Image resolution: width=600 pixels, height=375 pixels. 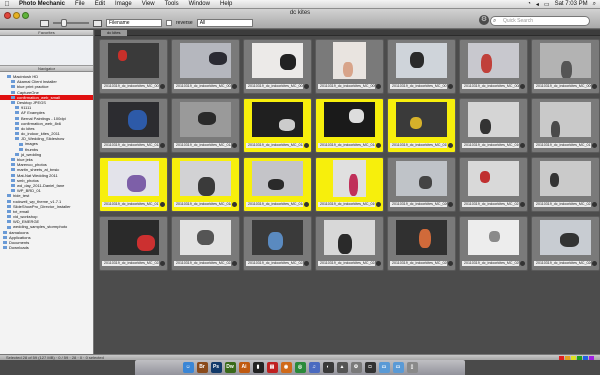 I want to click on menu-image: Image, so click(x=123, y=4).